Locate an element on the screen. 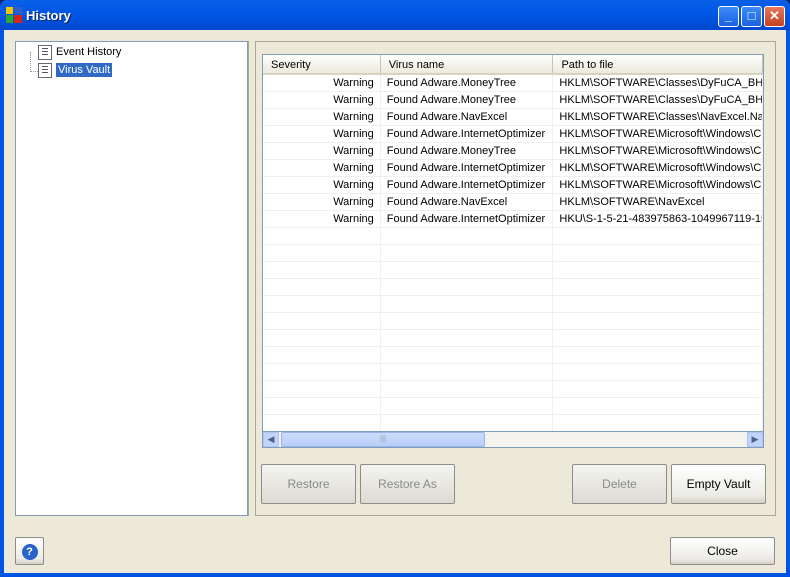 The image size is (790, 577). column-header-severity: Severity is located at coordinates (322, 64).